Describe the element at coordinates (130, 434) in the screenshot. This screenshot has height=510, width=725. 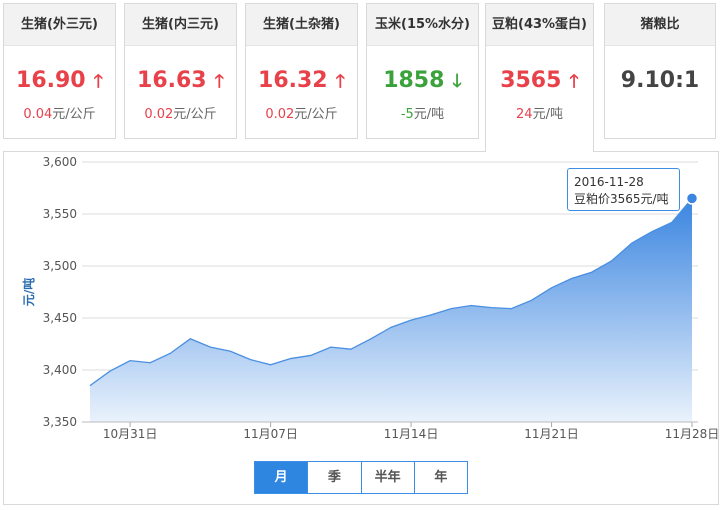
I see `x-tick-label: 10月31日` at that location.